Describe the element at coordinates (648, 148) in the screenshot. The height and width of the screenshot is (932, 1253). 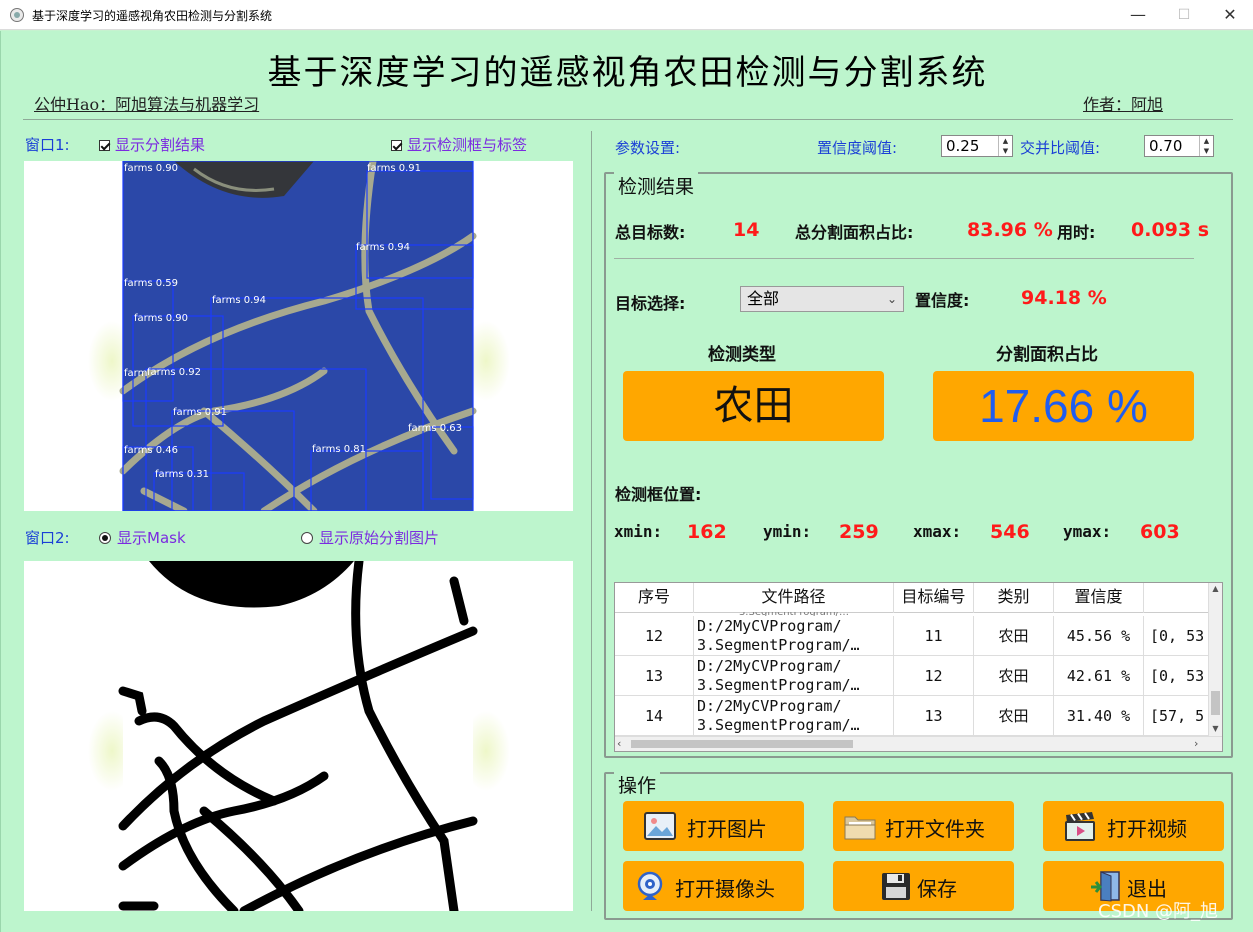
I see `params-label: 参数设置:` at that location.